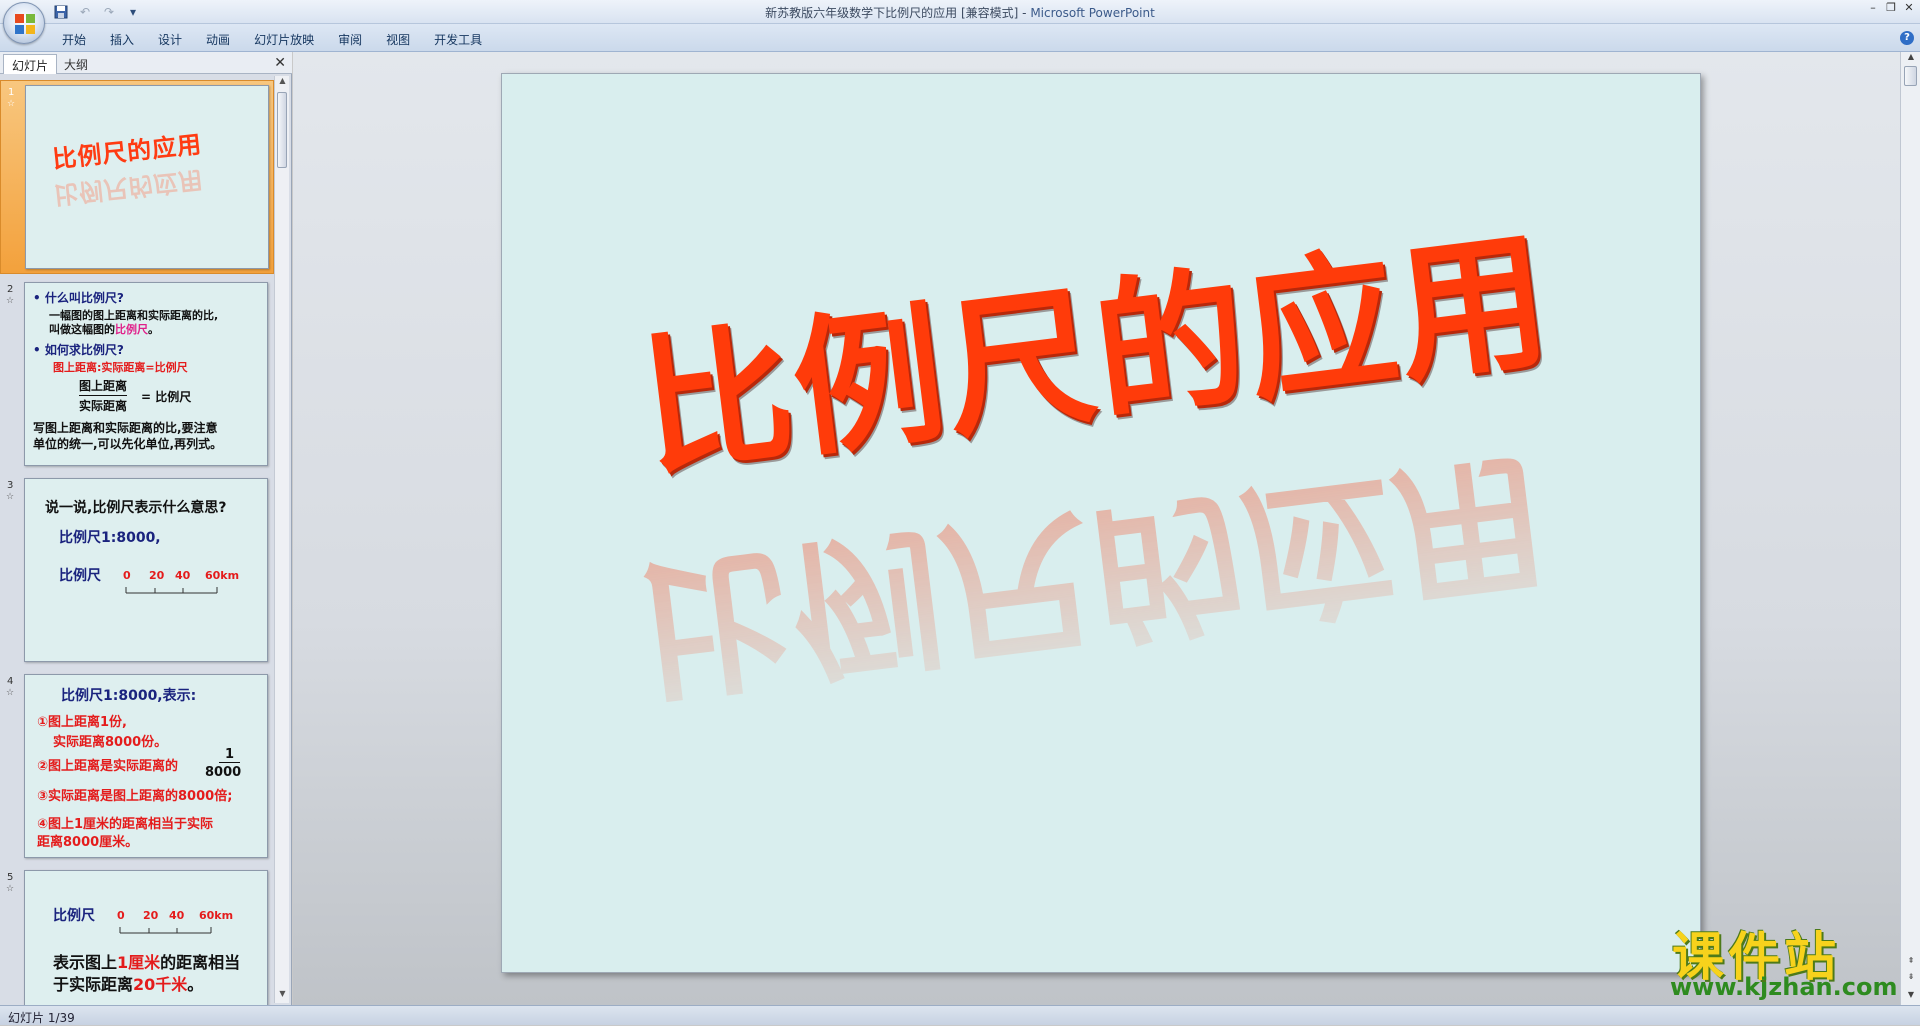  Describe the element at coordinates (1907, 38) in the screenshot. I see `help-icon: ?` at that location.